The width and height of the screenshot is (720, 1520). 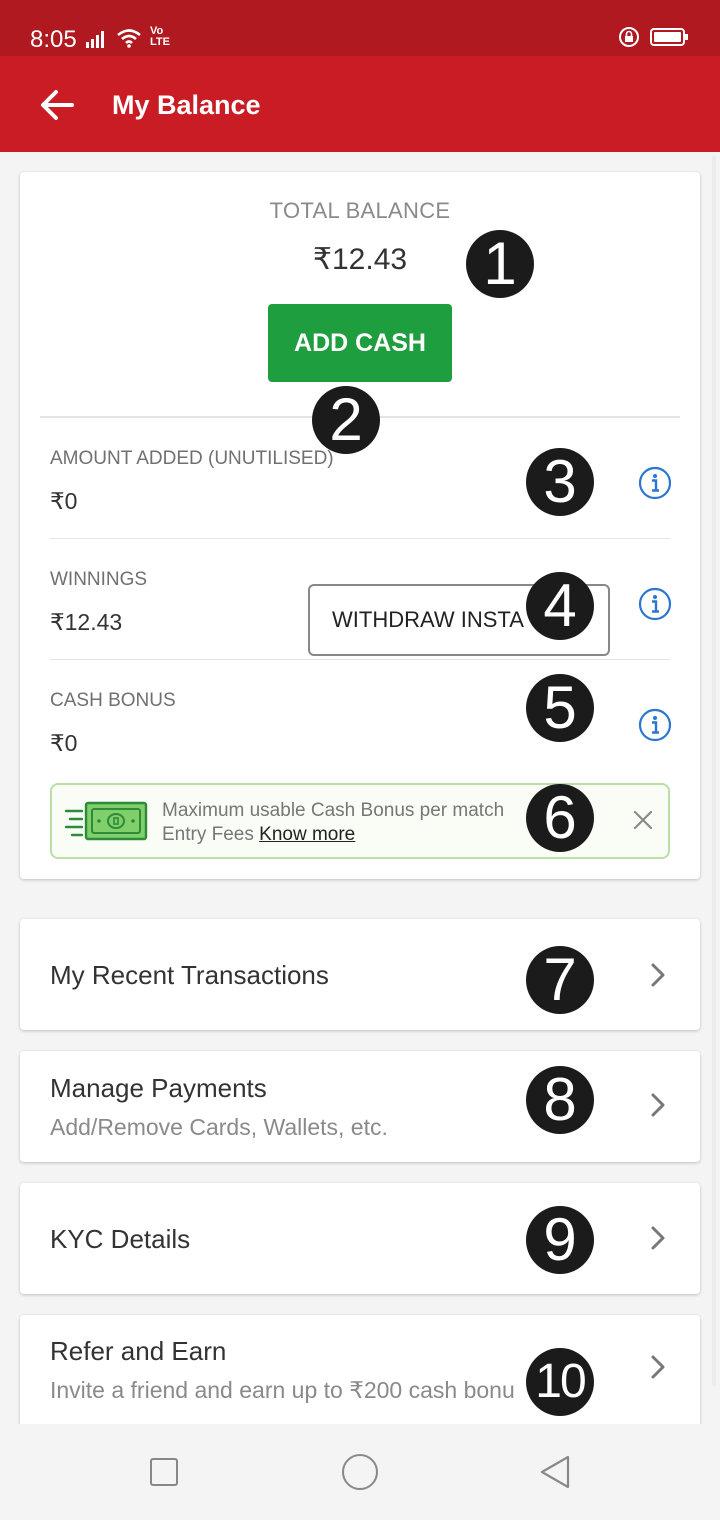 I want to click on winnings-value: ₹12.43, so click(x=86, y=622).